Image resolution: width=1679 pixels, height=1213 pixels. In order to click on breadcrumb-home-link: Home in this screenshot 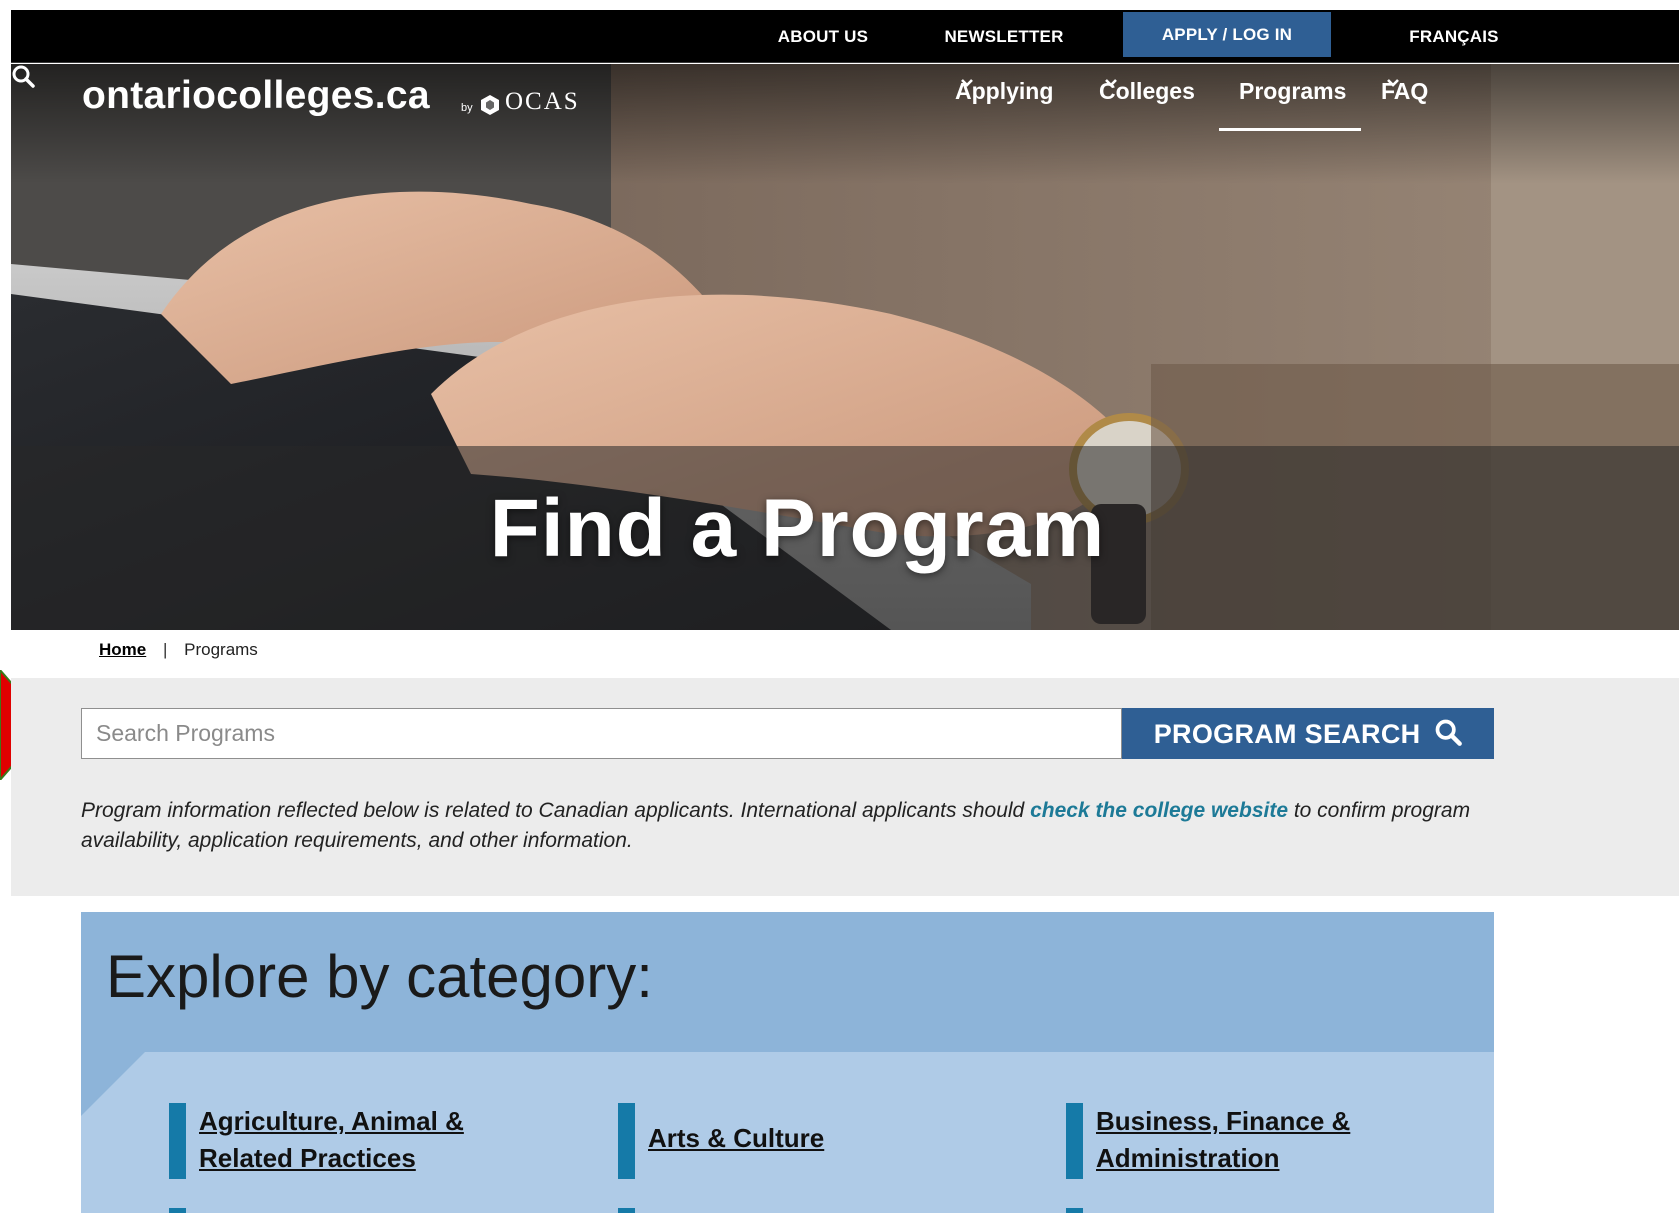, I will do `click(122, 649)`.